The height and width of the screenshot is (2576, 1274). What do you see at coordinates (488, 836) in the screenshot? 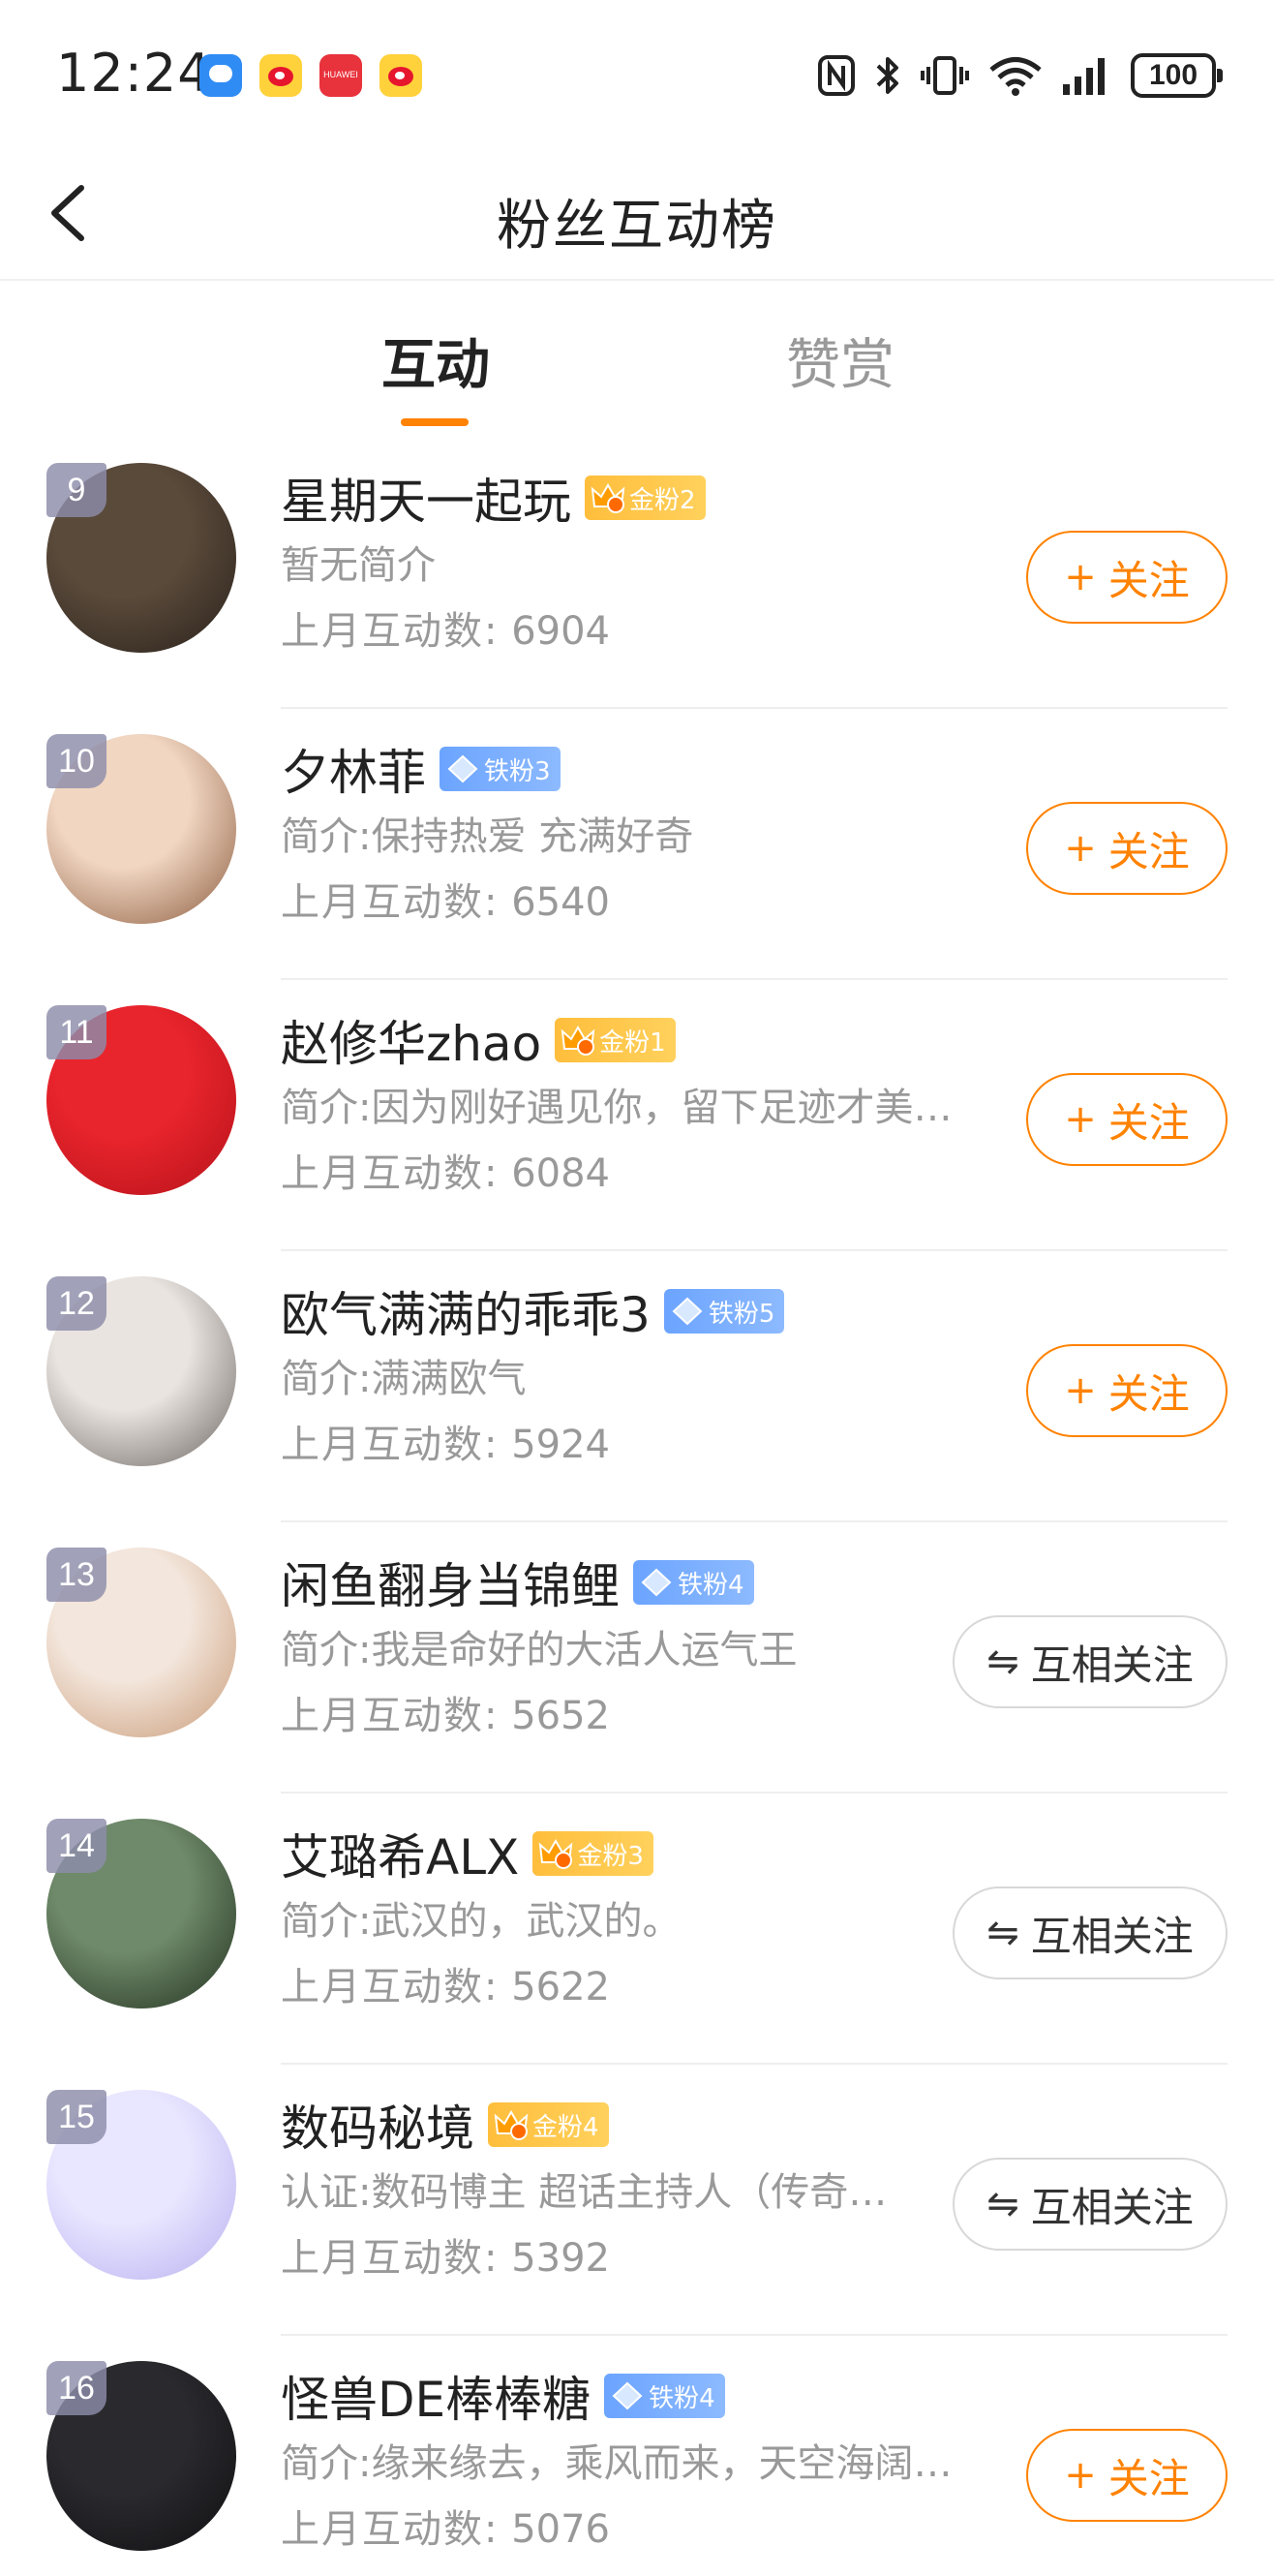
I see `fan-bio: 简介:保持热爱 充满好奇` at bounding box center [488, 836].